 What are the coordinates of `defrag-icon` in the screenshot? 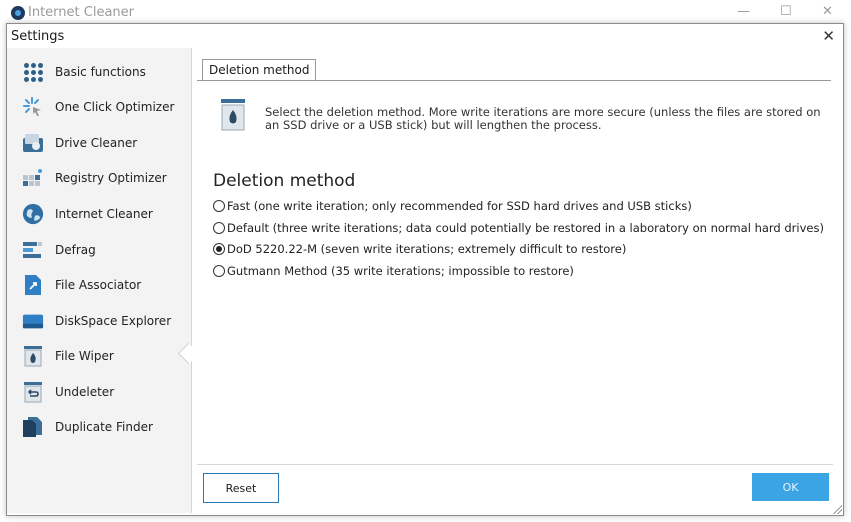 It's located at (33, 250).